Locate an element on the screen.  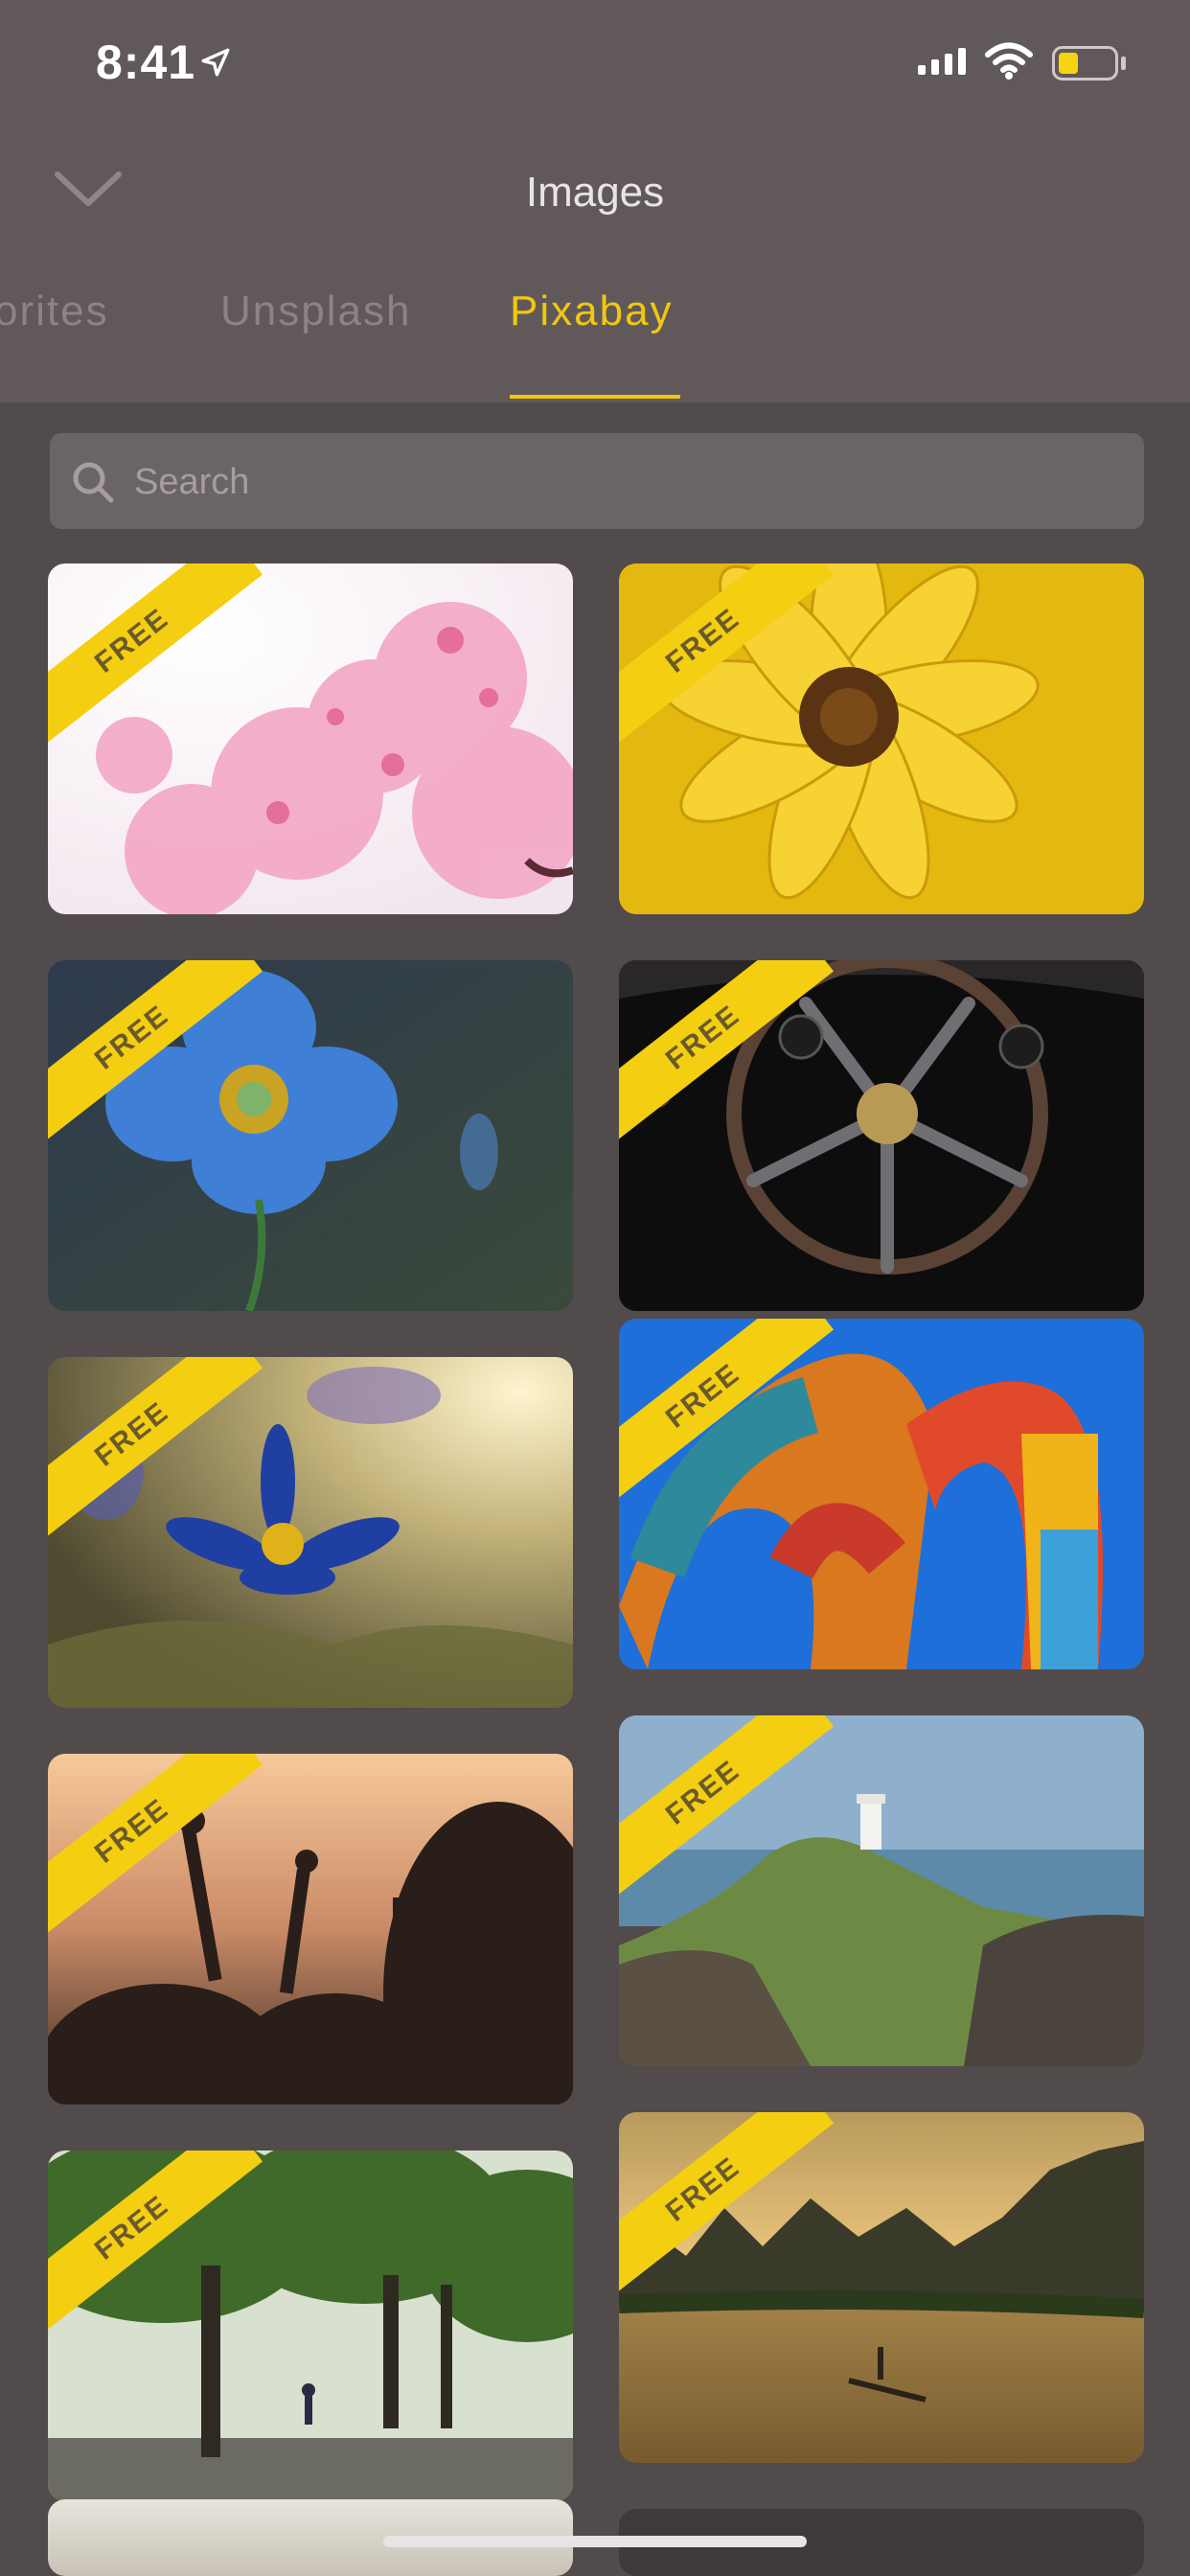
battery-icon is located at coordinates (1089, 63).